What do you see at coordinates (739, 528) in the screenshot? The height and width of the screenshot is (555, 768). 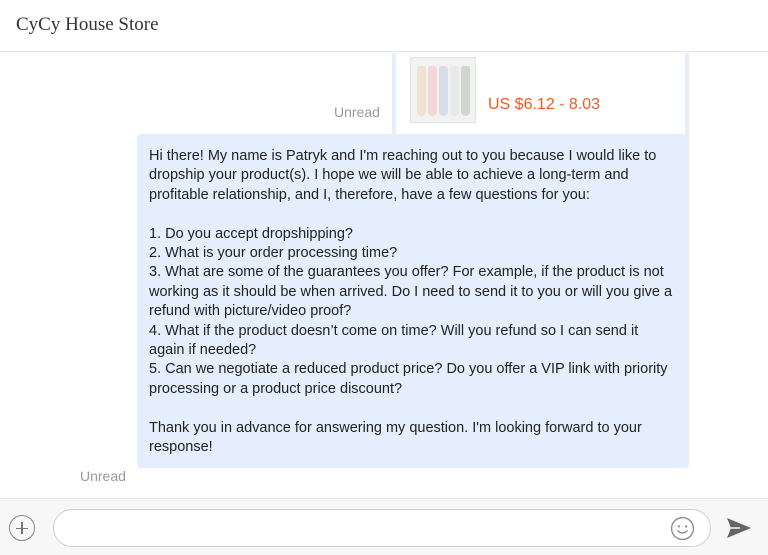 I see `send-arrow-icon` at bounding box center [739, 528].